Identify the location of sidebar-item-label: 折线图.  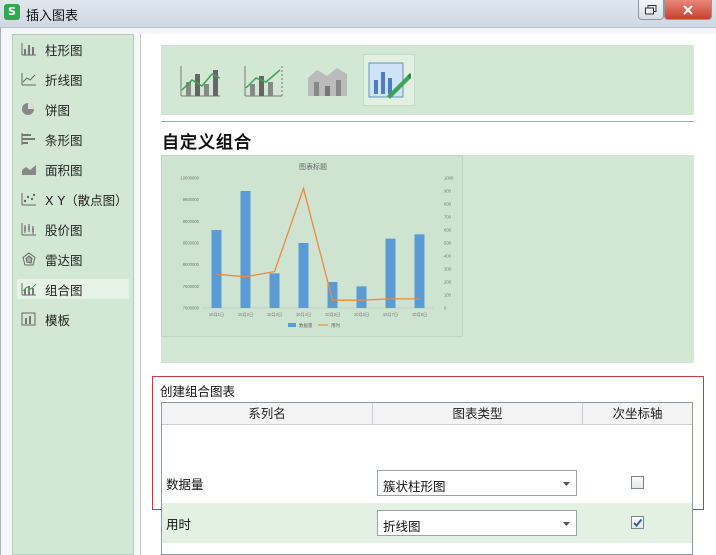
(64, 80).